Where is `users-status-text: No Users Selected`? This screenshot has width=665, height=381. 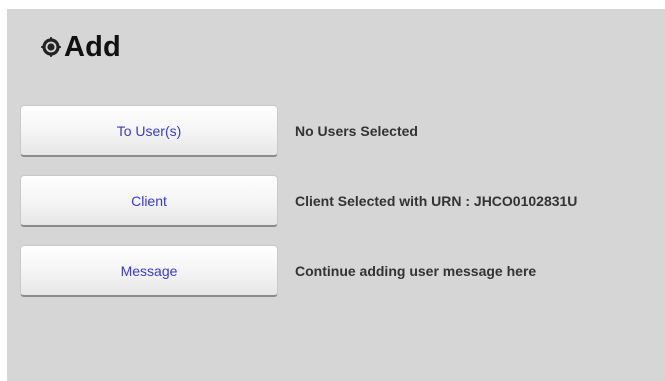
users-status-text: No Users Selected is located at coordinates (356, 131).